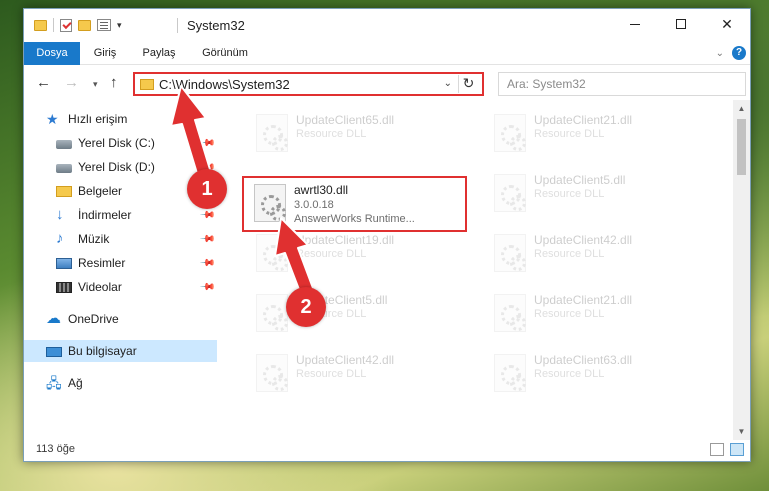 This screenshot has height=491, width=769. I want to click on forward-arrow-icon: →, so click(71, 82).